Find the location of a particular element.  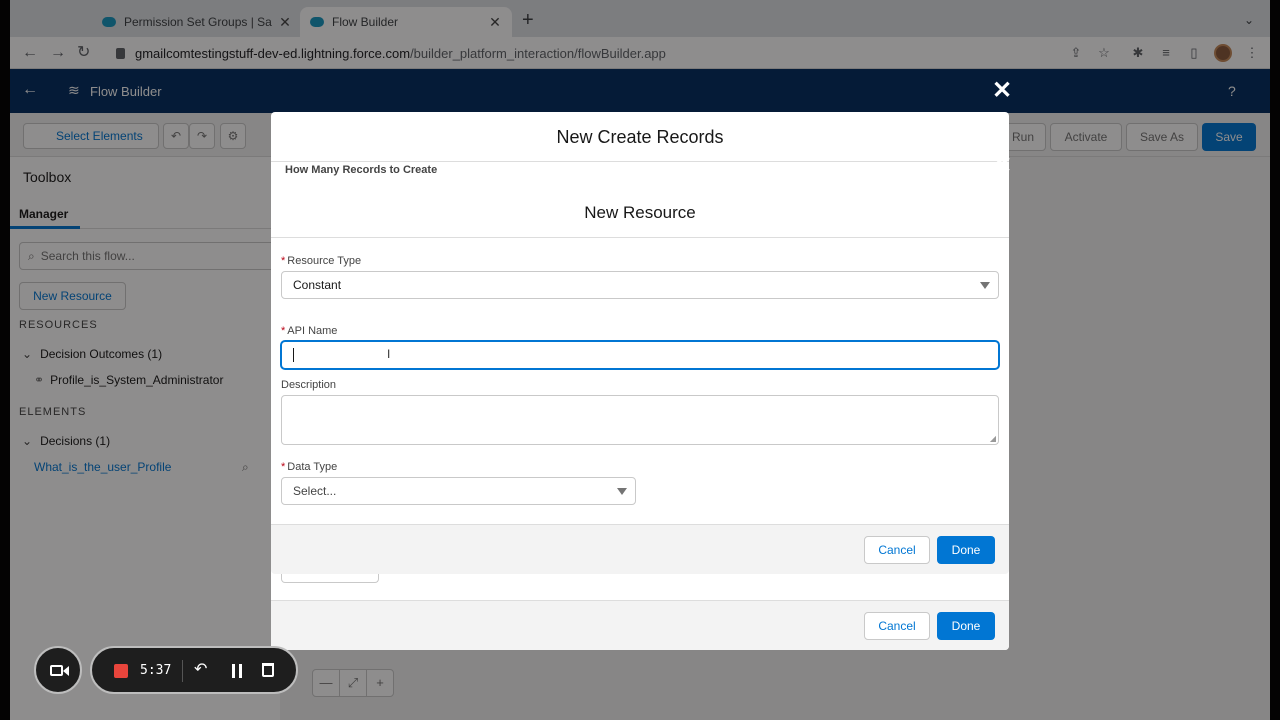

resource-type-select: Constant is located at coordinates (640, 285).